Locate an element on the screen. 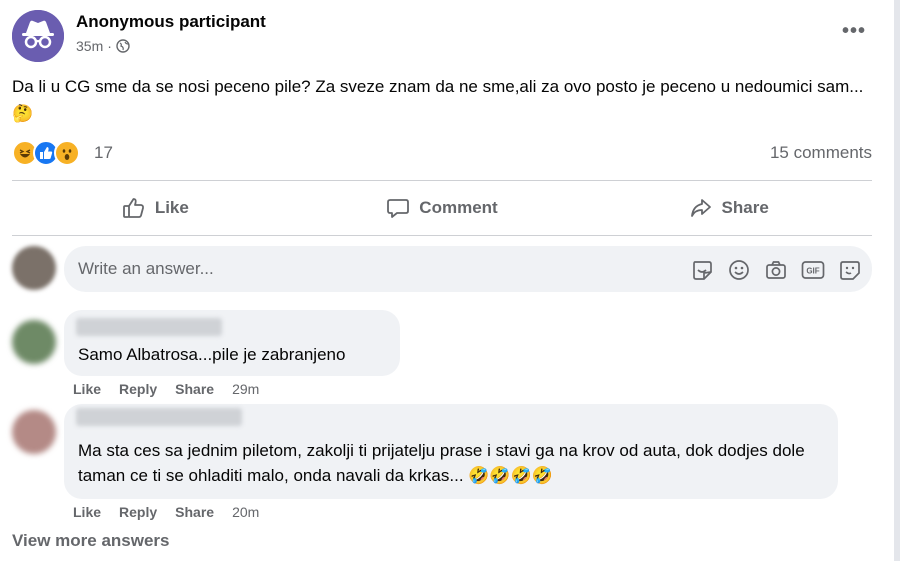 Image resolution: width=900 pixels, height=561 pixels. comment-time: 29m is located at coordinates (245, 389).